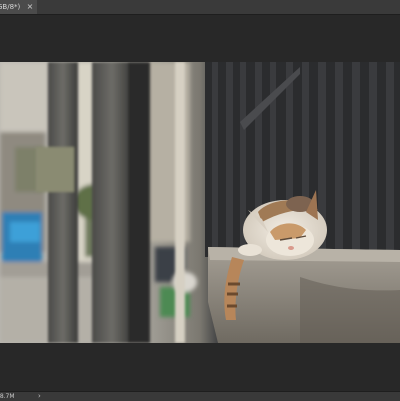 This screenshot has height=401, width=400. I want to click on document-tab-bar: GB/8*) ×, so click(200, 7).